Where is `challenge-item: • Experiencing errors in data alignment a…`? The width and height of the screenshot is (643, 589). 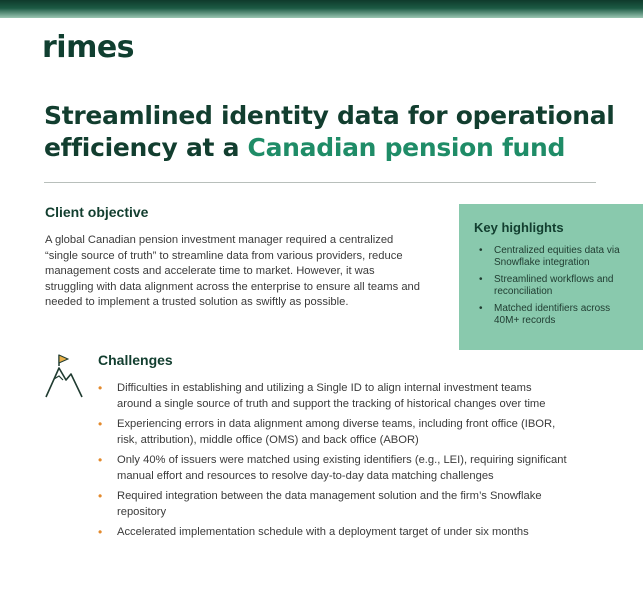
challenge-item: • Experiencing errors in data alignment a… is located at coordinates (327, 431).